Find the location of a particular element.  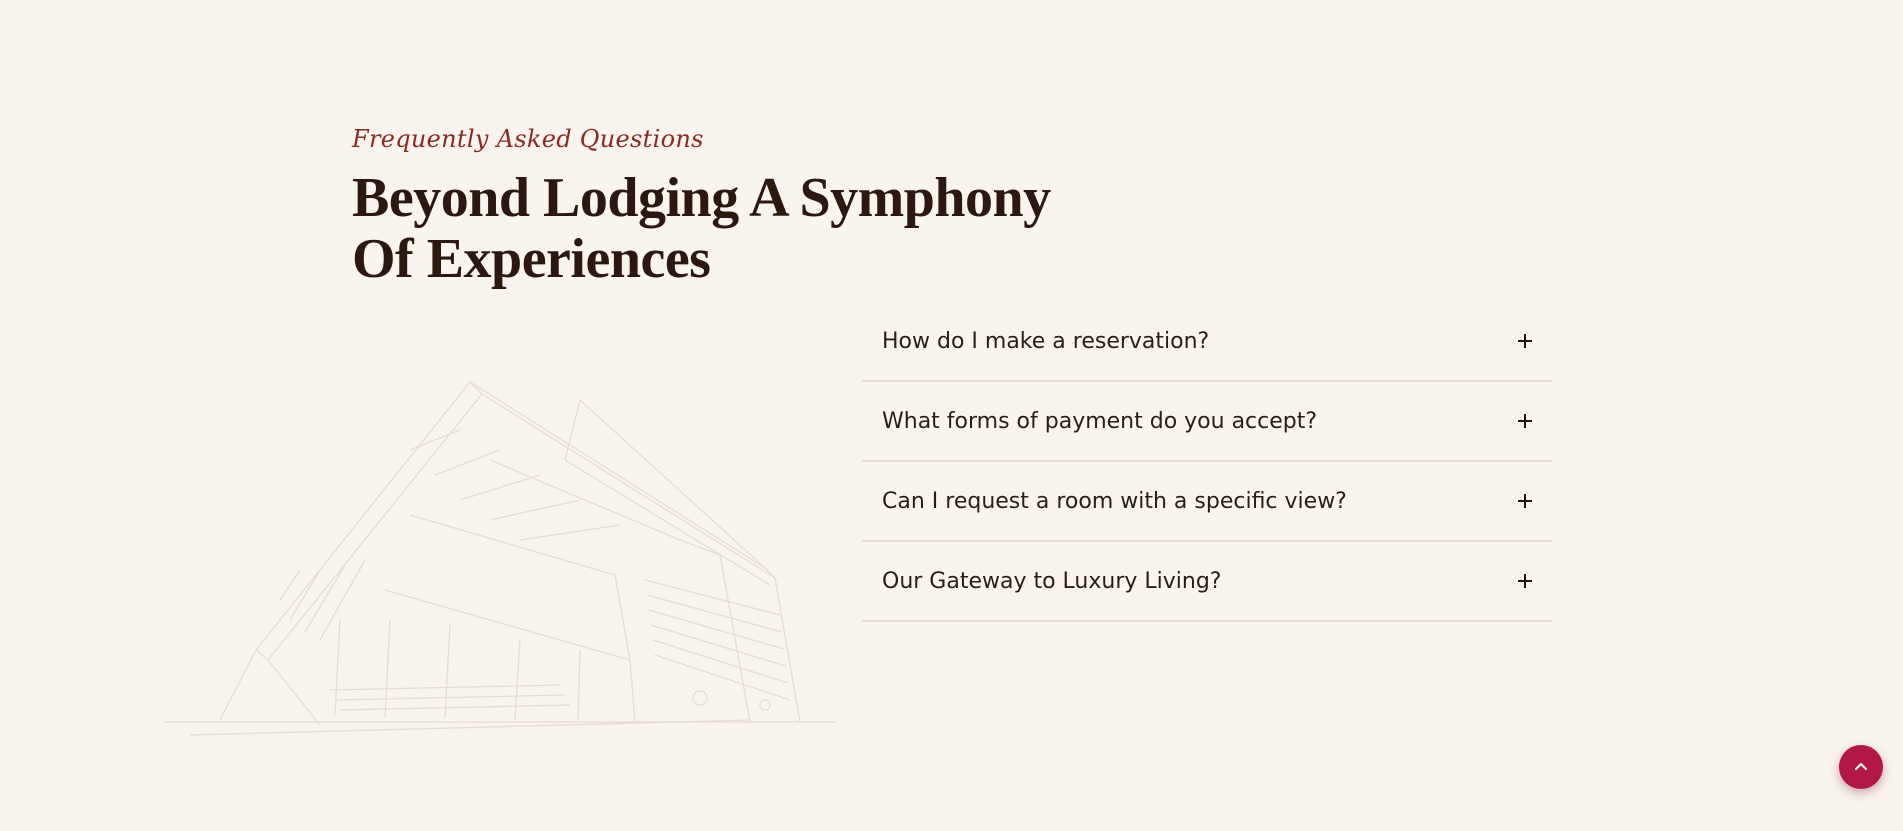

faq-question: How do I make a reservation? is located at coordinates (1046, 341).